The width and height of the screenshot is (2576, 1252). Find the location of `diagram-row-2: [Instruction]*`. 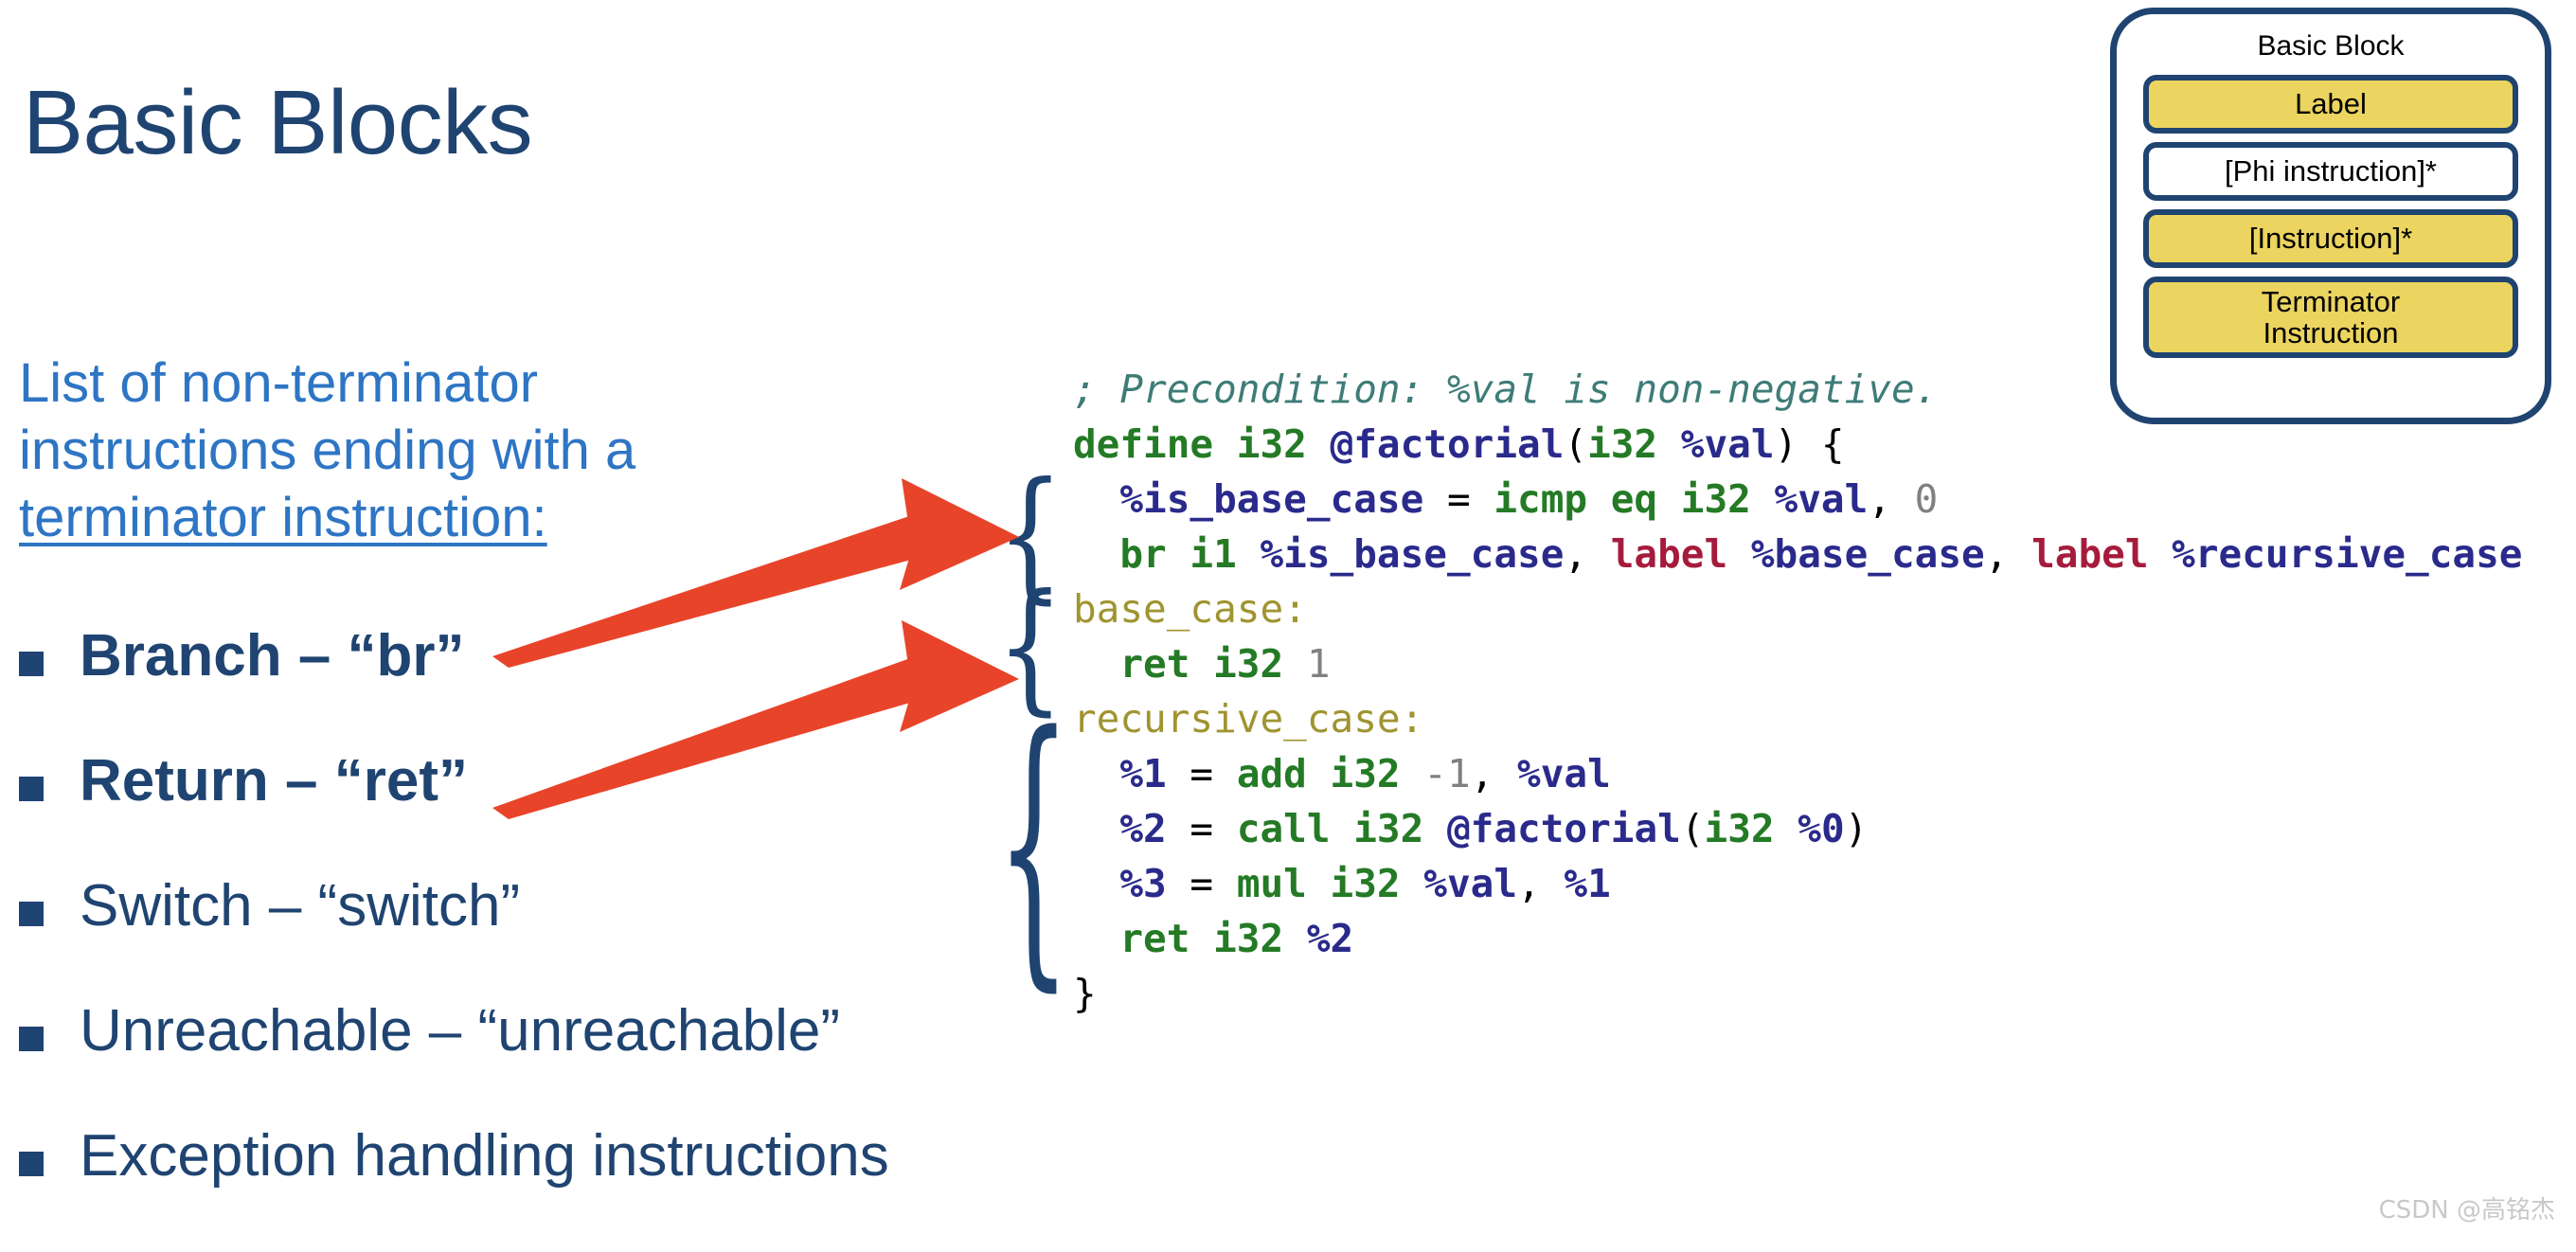

diagram-row-2: [Instruction]* is located at coordinates (2330, 238).